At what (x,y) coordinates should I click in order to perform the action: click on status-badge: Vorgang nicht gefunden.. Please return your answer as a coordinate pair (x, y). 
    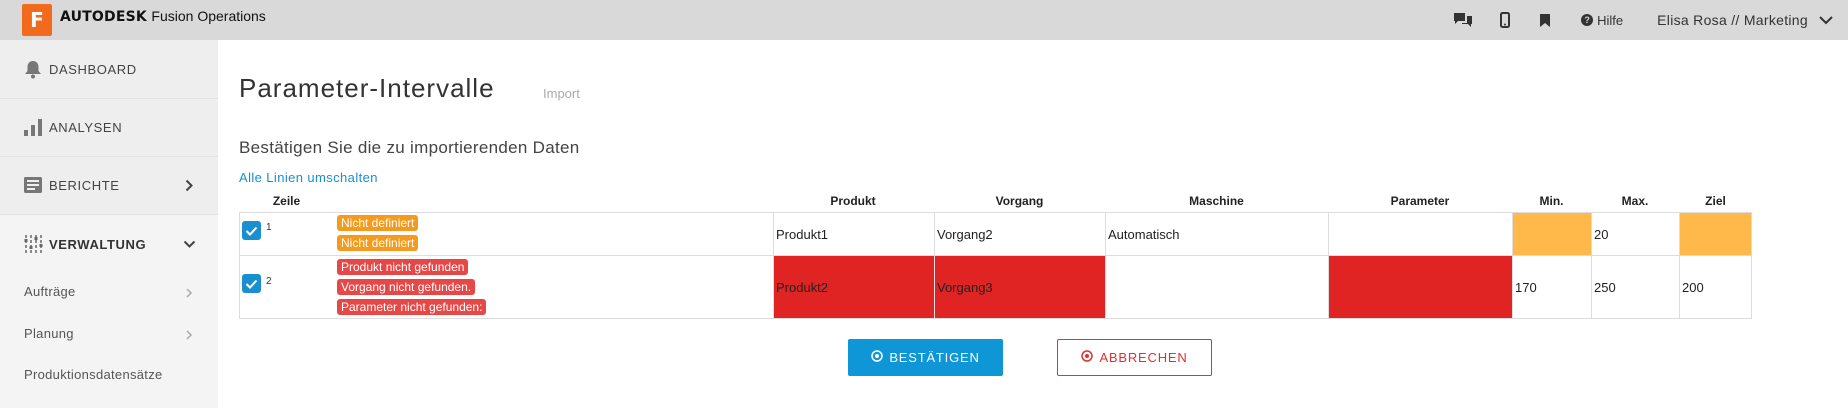
    Looking at the image, I should click on (406, 287).